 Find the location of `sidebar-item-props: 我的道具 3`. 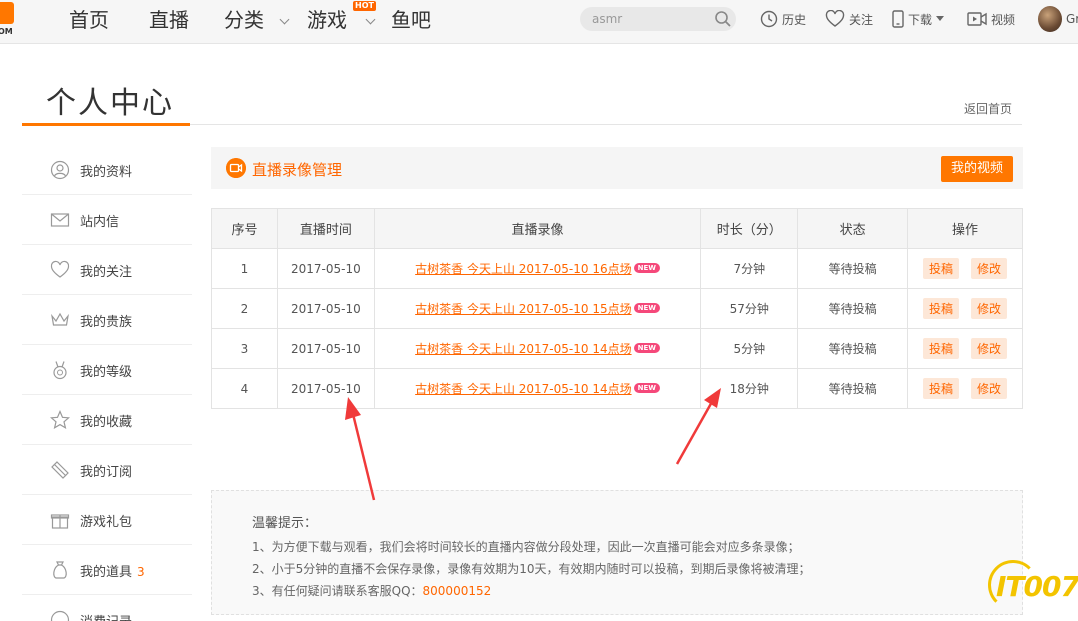

sidebar-item-props: 我的道具 3 is located at coordinates (107, 570).